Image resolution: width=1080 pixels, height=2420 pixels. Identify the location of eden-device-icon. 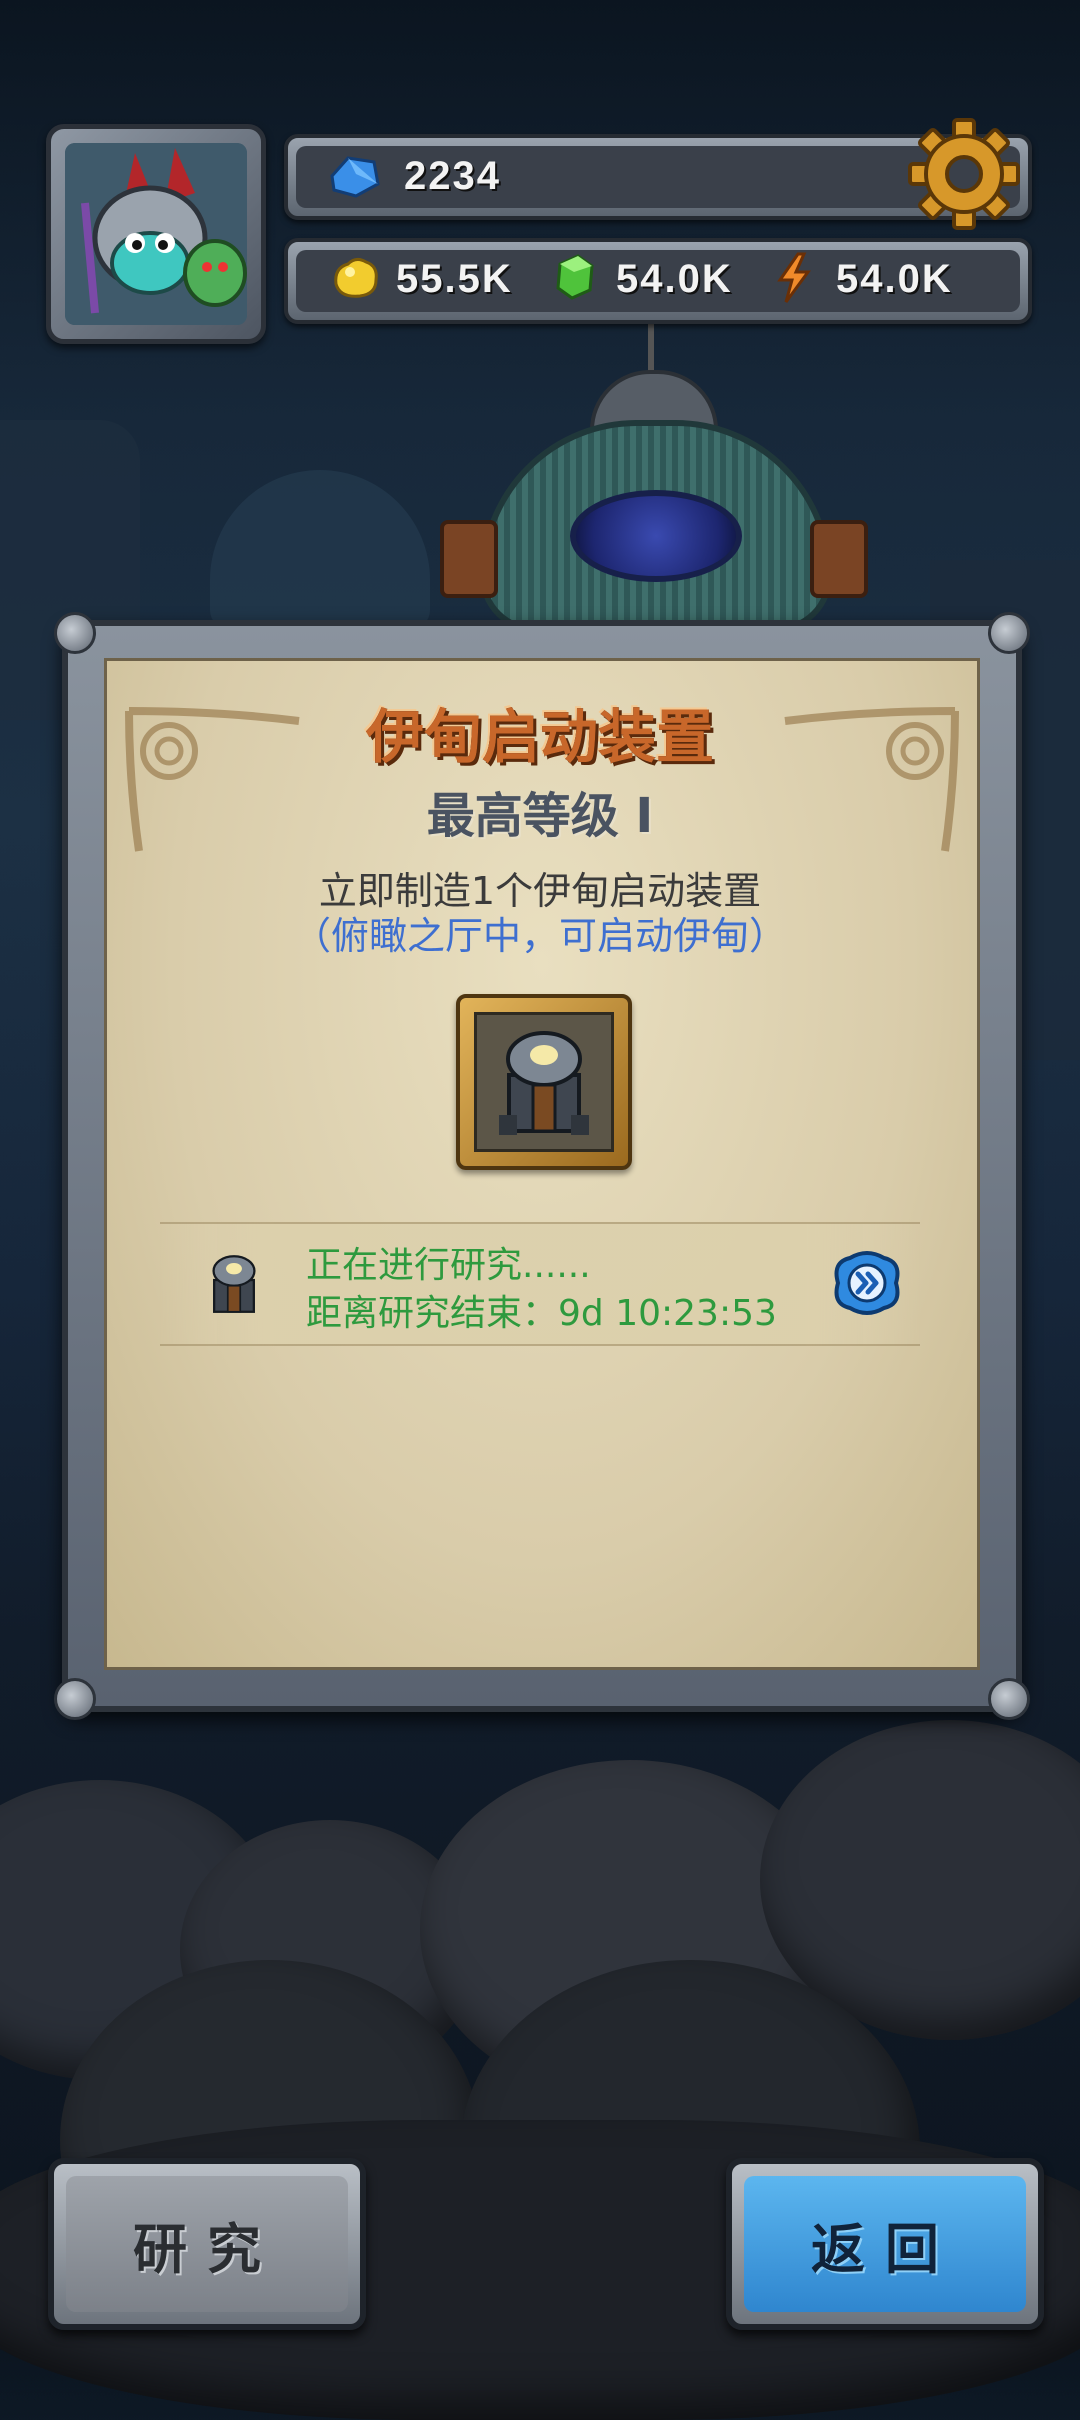
(544, 1083).